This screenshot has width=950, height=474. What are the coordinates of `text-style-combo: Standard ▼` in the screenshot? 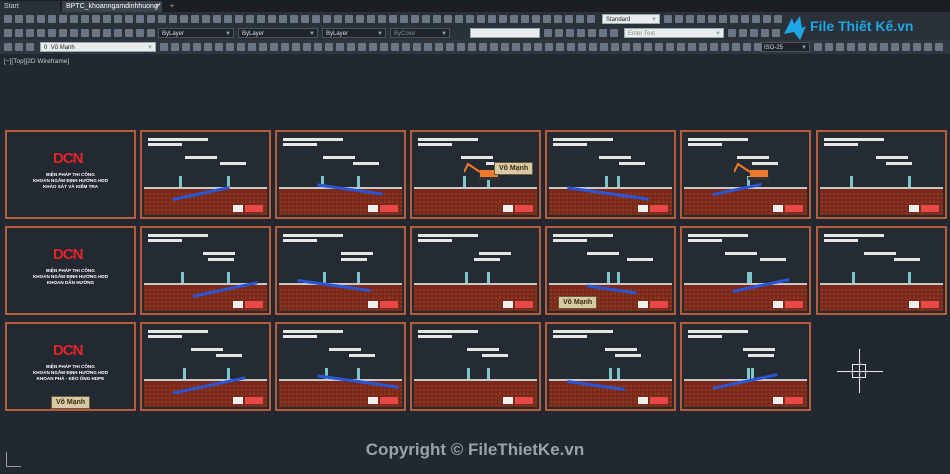 It's located at (631, 19).